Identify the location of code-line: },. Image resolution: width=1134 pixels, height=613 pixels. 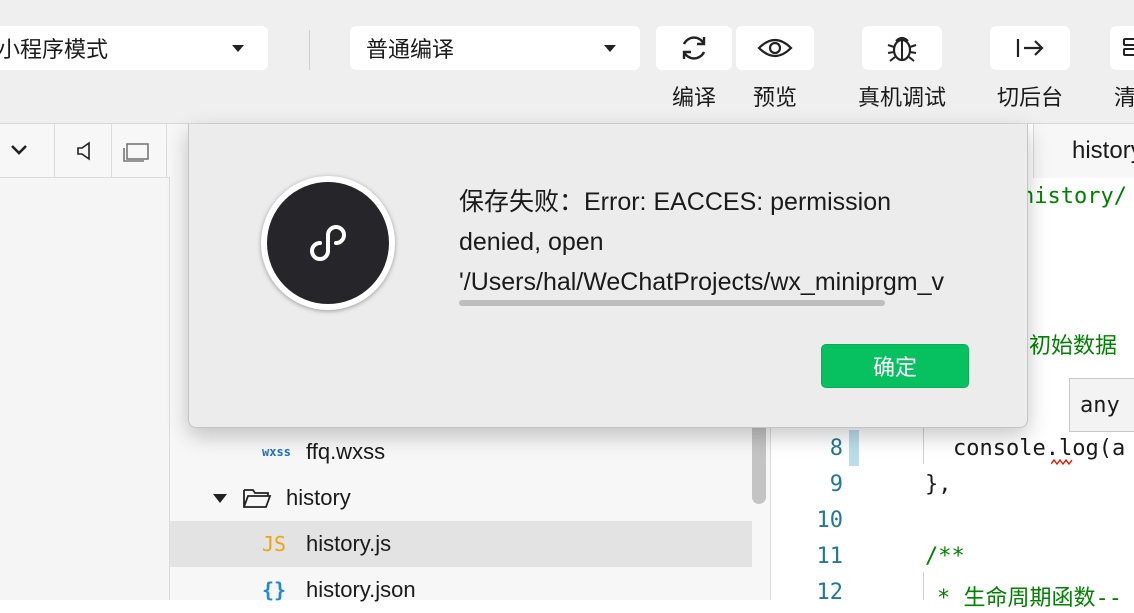
(938, 484).